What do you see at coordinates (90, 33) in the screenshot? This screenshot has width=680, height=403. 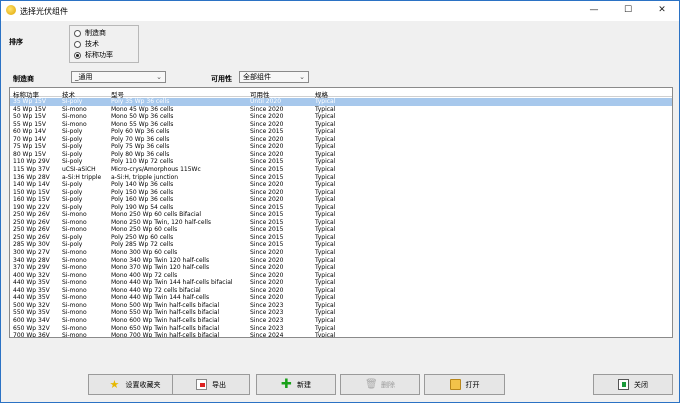 I see `sort-option-manufacturer: 制造商` at bounding box center [90, 33].